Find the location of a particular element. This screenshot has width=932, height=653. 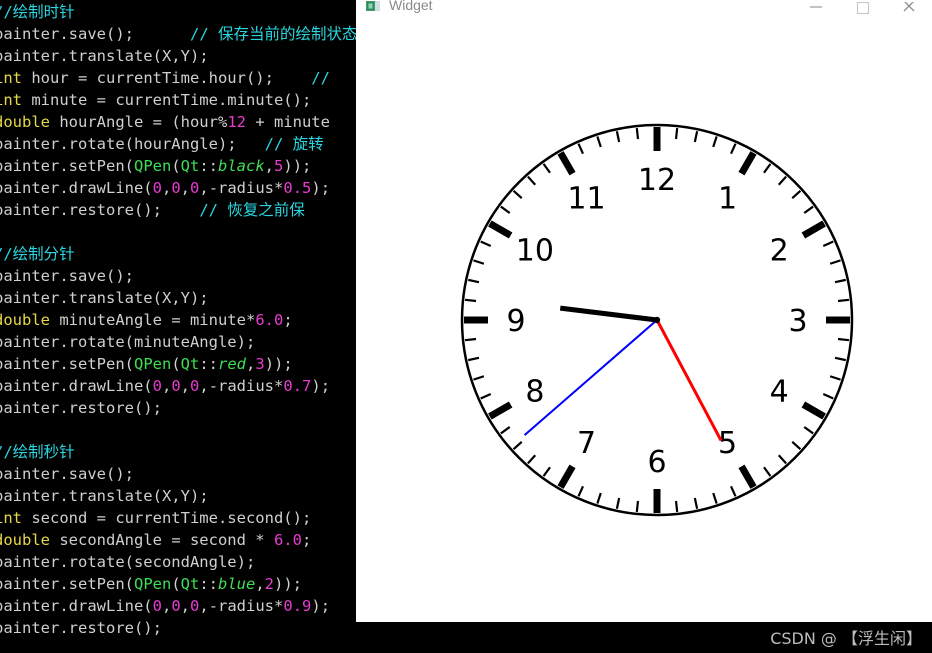

code-line: painter.drawLine(0,0,0,-radius*0.9); is located at coordinates (178, 606).